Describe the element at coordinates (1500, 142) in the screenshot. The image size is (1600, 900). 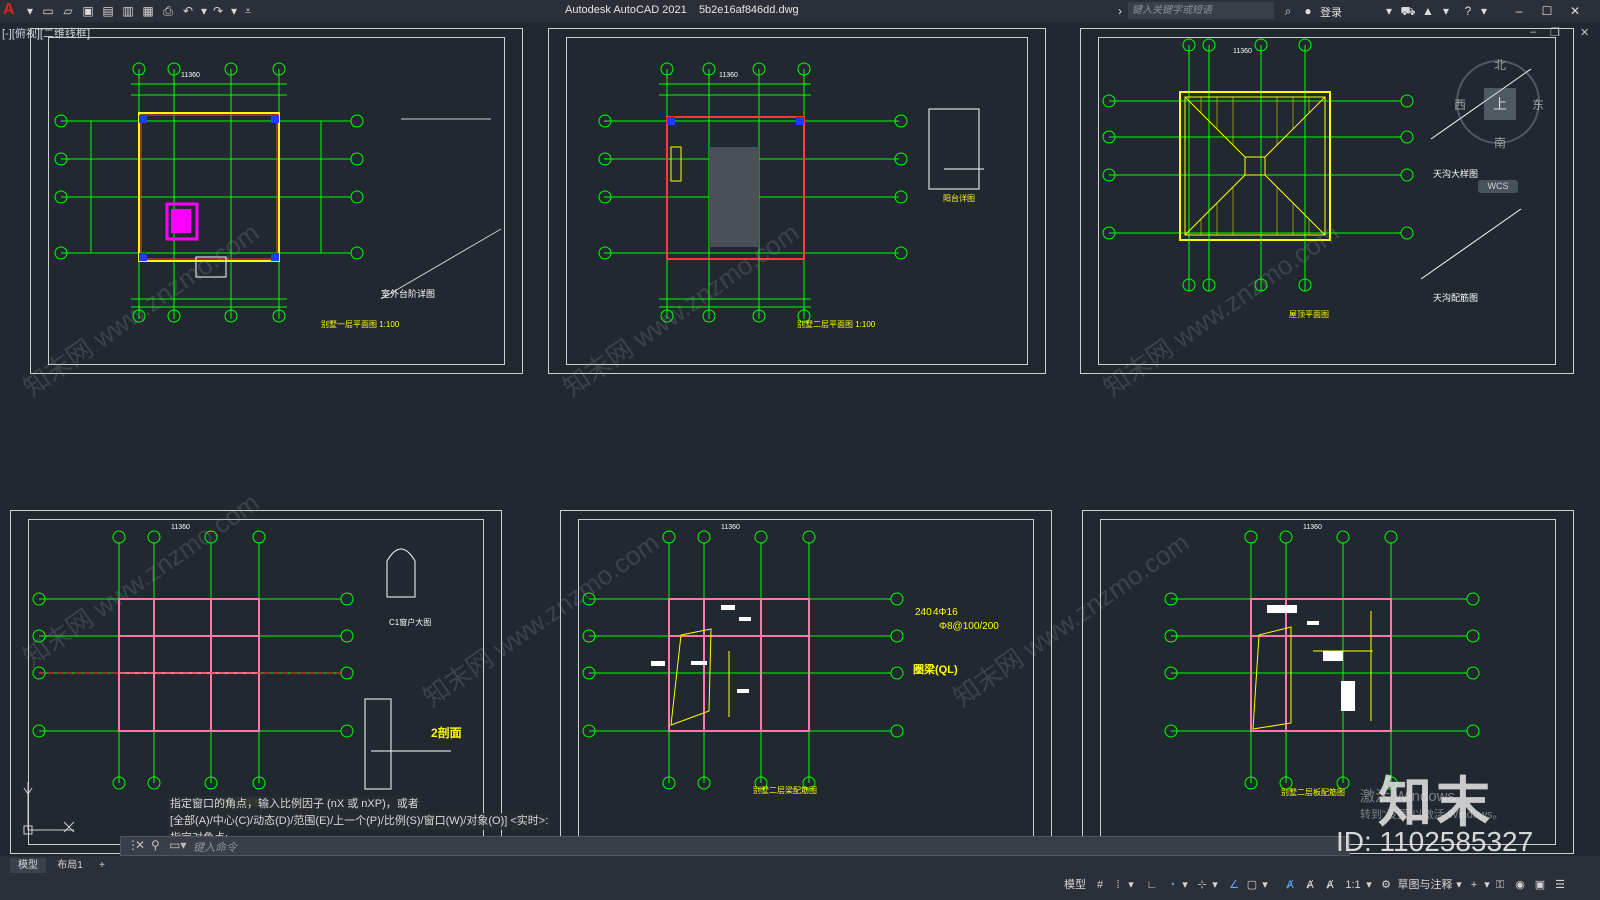
I see `compass-south-label: 南` at that location.